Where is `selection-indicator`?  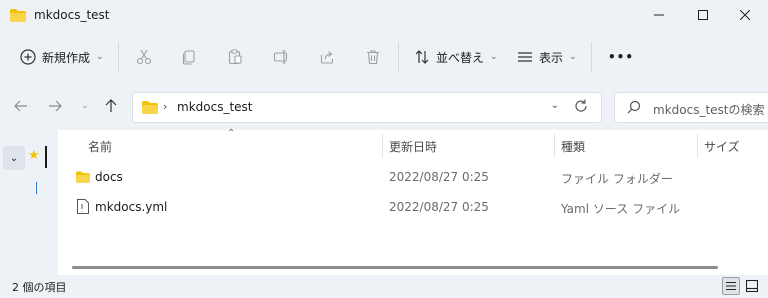
selection-indicator is located at coordinates (46, 157).